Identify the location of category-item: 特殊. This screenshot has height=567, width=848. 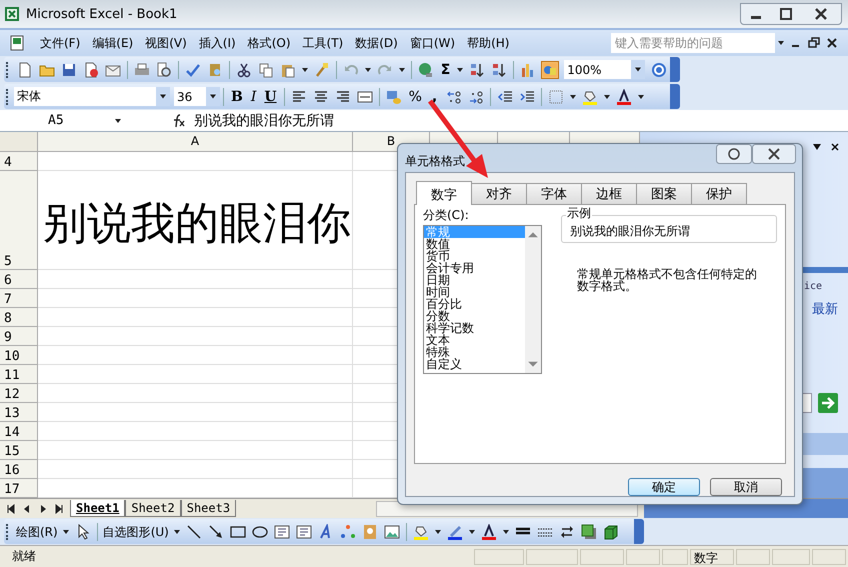
(474, 352).